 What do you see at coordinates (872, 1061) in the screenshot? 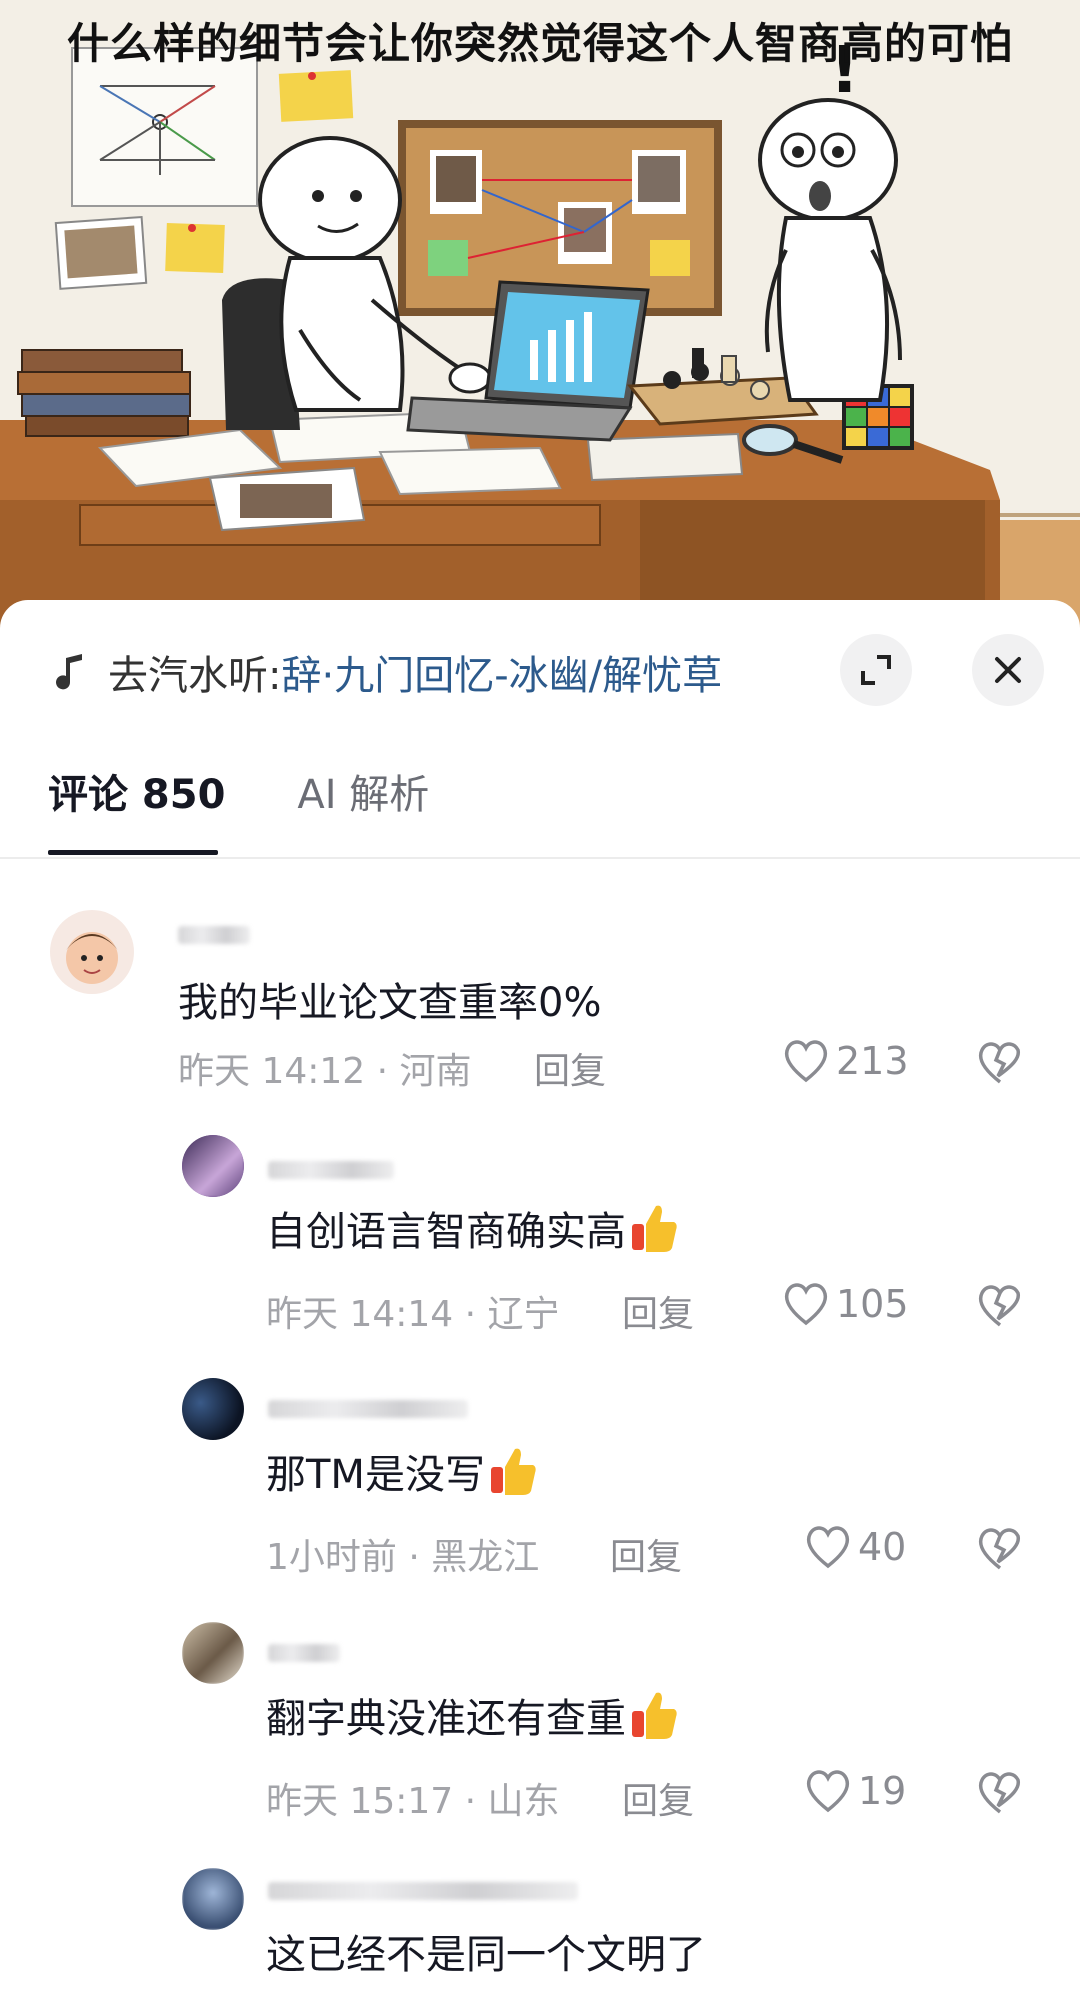
I see `like-count: 213` at bounding box center [872, 1061].